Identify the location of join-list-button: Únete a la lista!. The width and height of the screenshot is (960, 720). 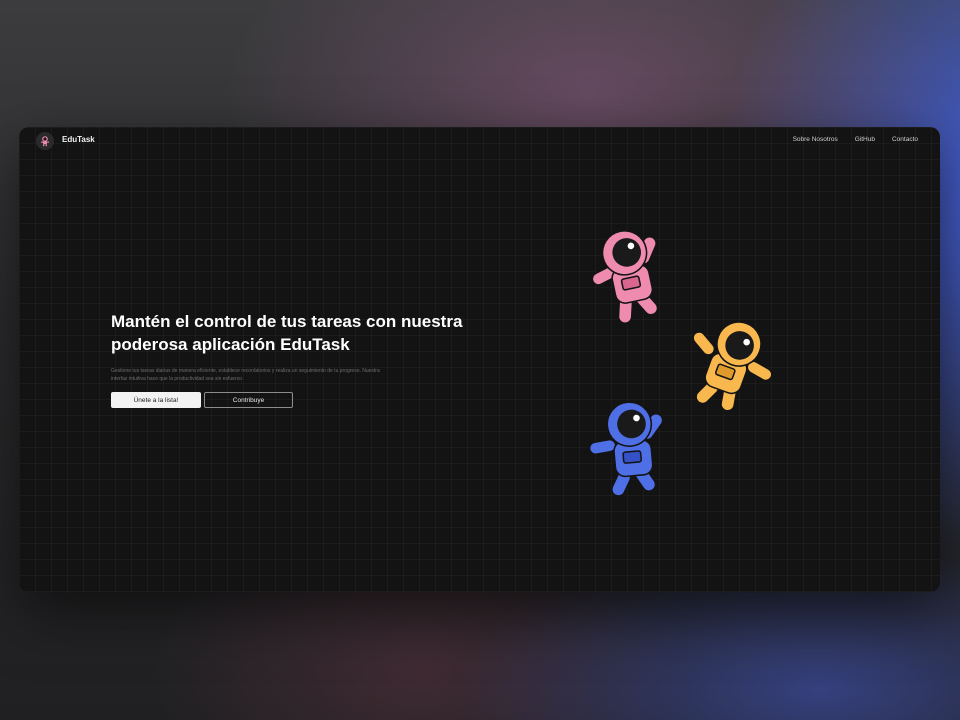
(156, 400).